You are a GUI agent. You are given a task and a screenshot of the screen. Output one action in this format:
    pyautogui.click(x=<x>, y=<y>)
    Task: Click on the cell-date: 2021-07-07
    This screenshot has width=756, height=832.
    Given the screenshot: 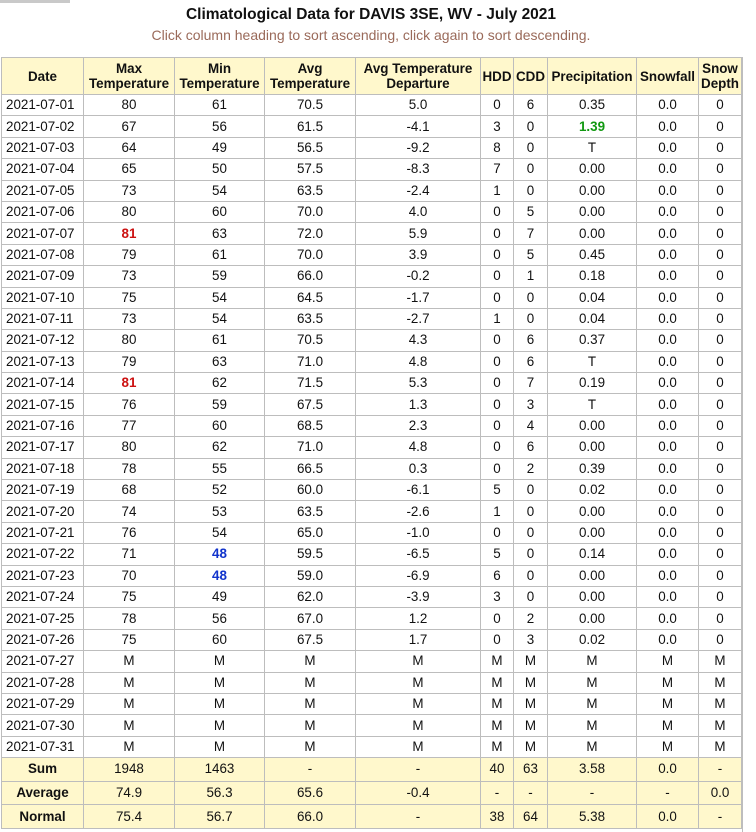 What is the action you would take?
    pyautogui.click(x=42, y=233)
    